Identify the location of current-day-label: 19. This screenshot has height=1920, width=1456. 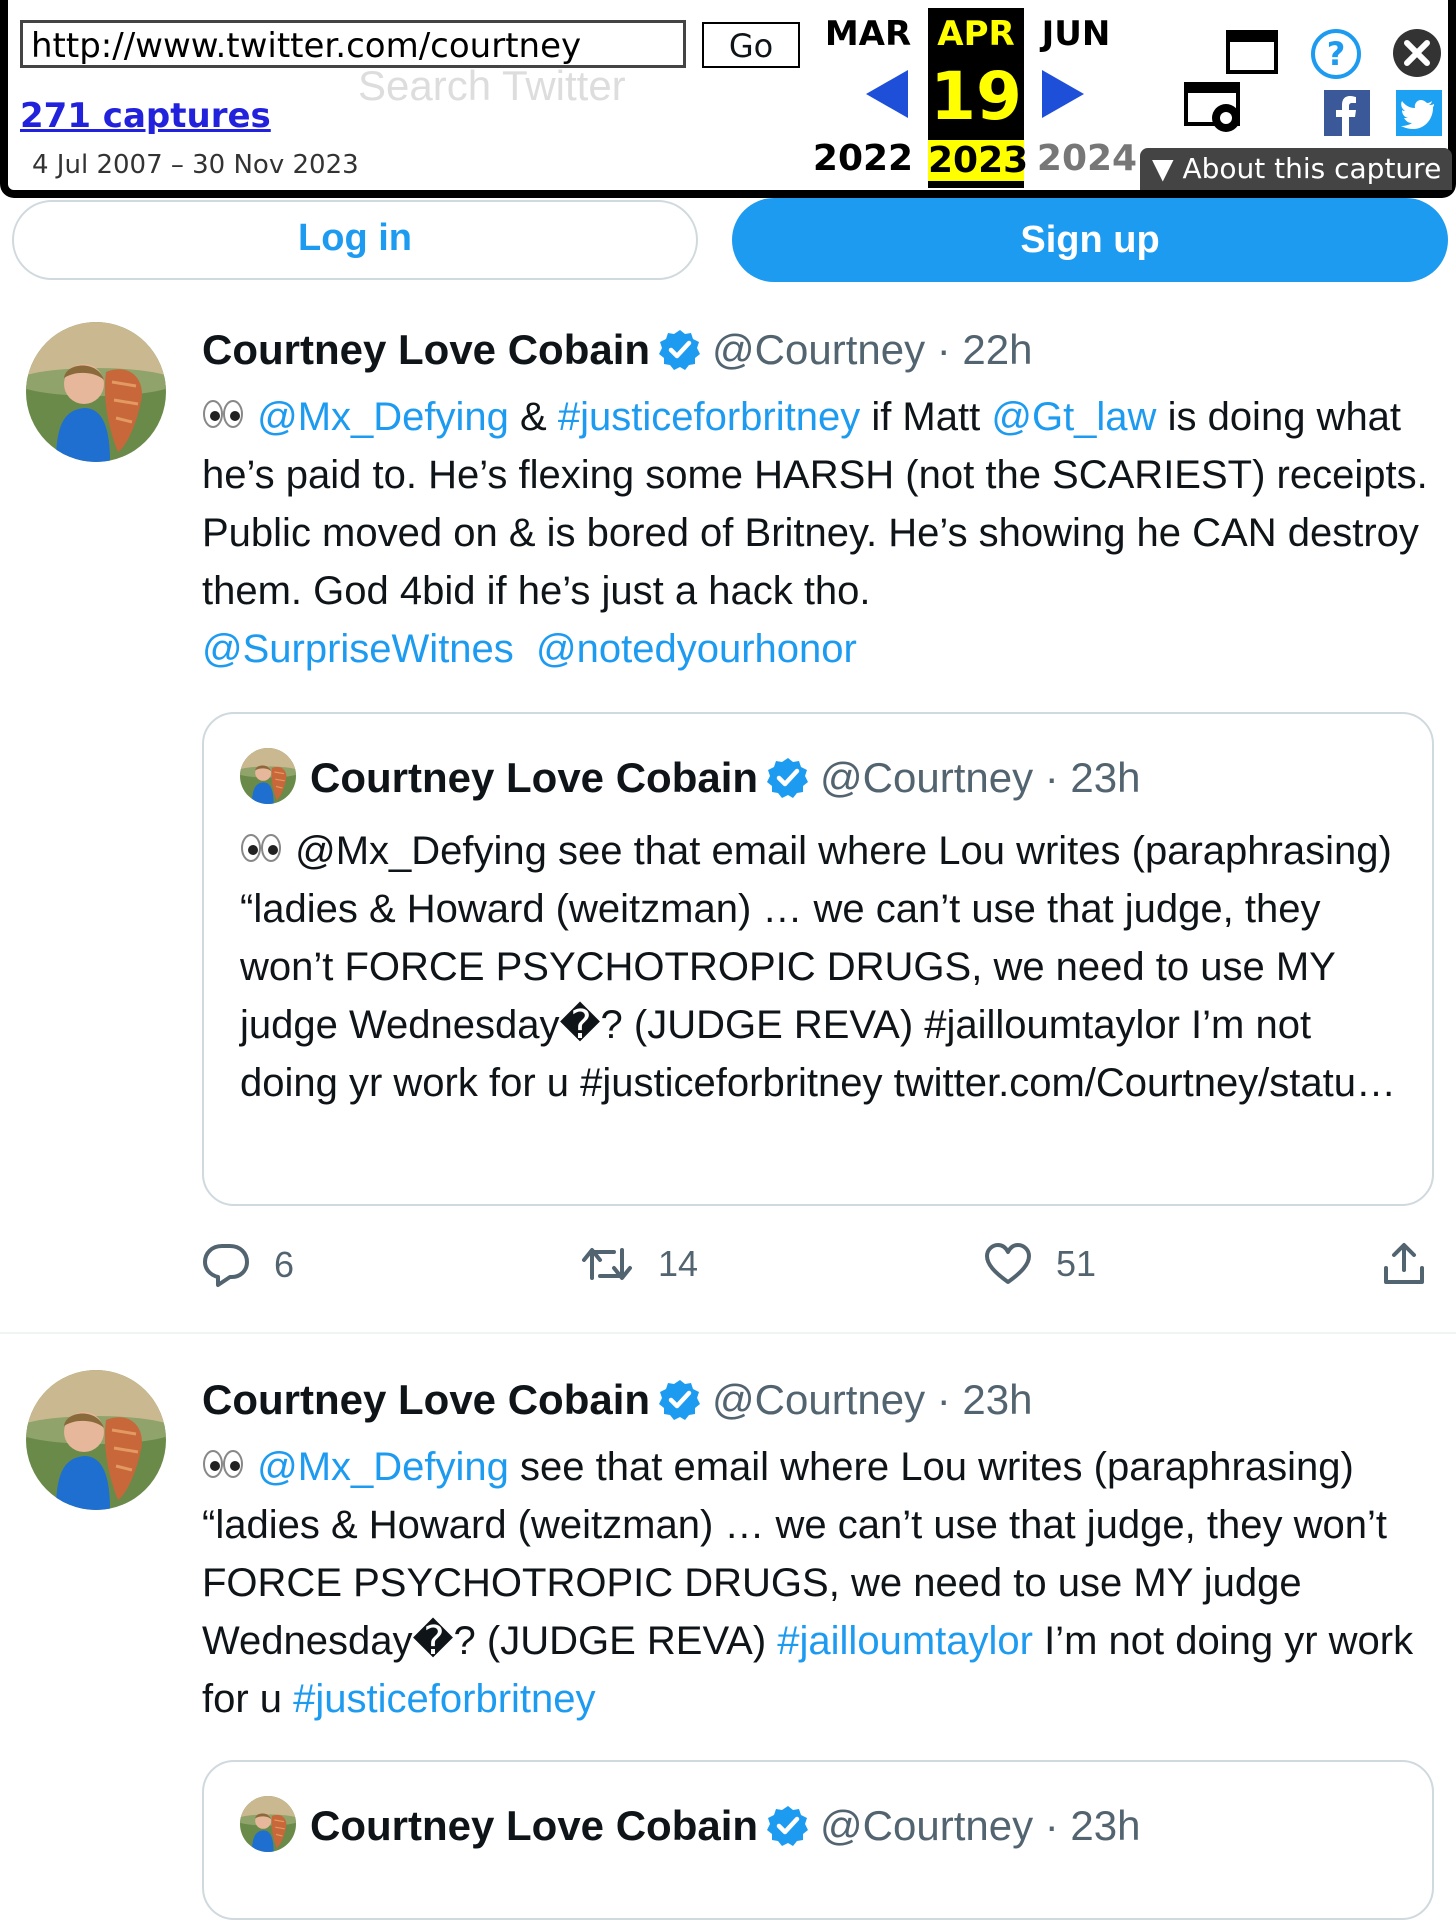
(976, 96).